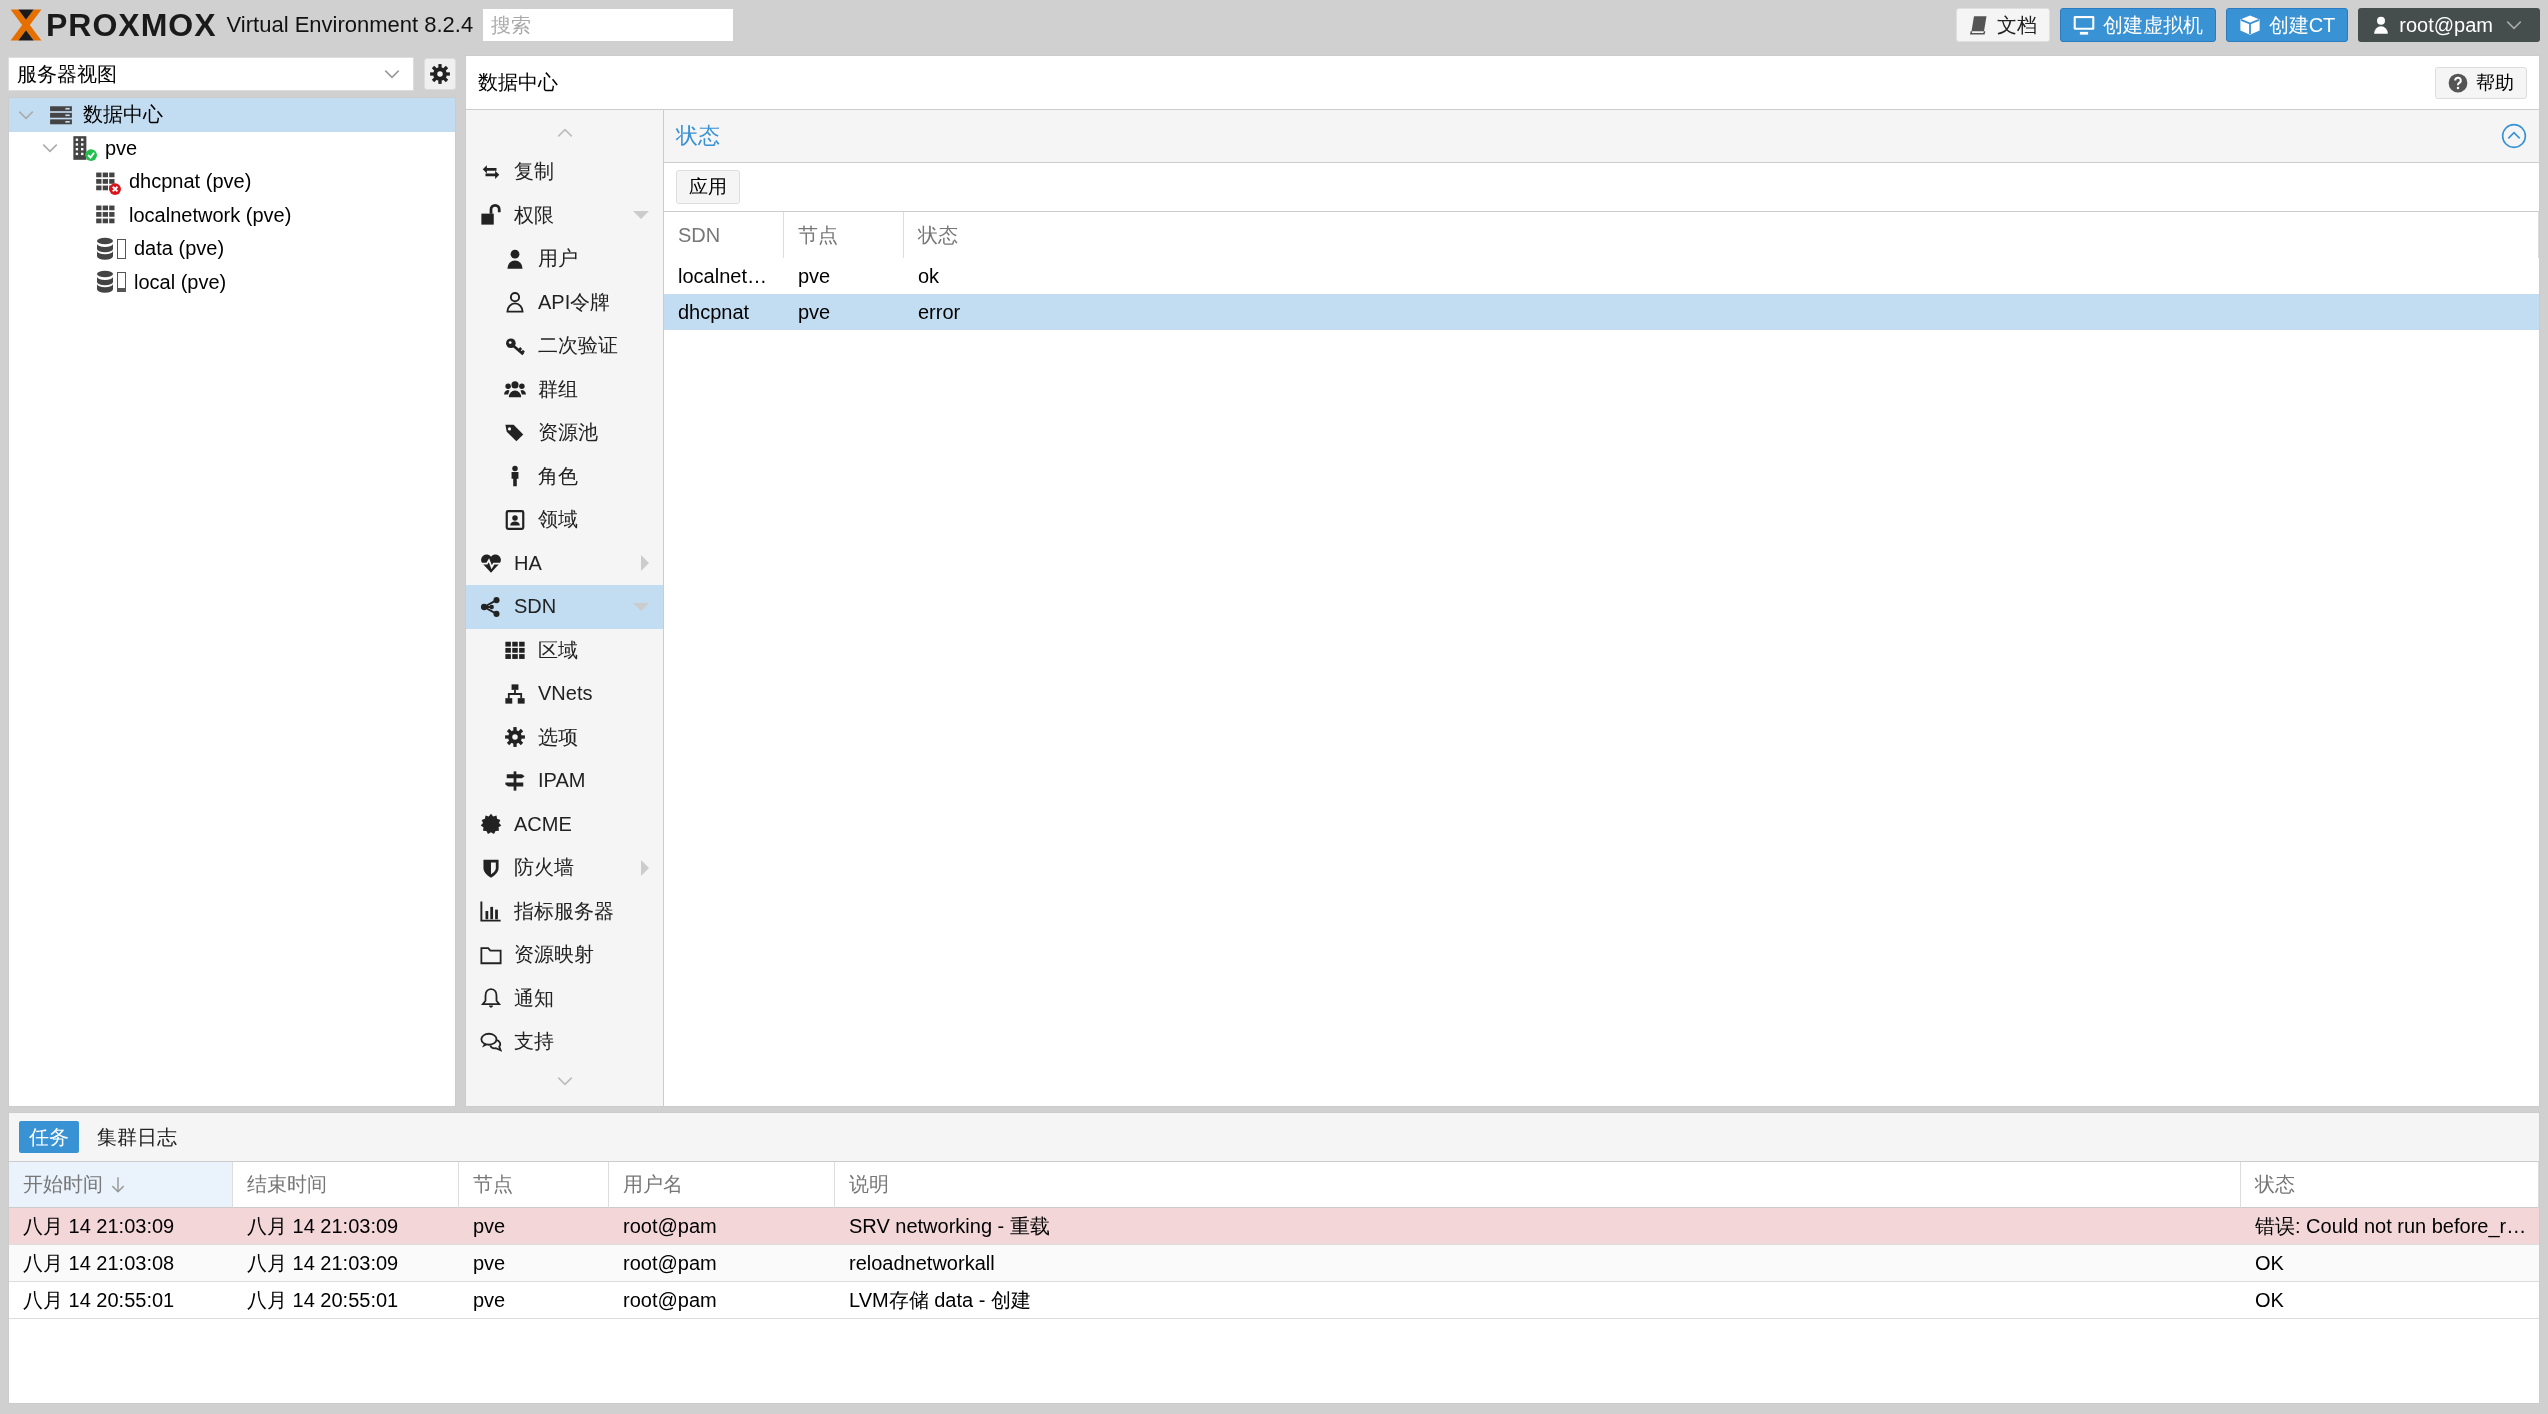 This screenshot has height=1414, width=2548. What do you see at coordinates (1538, 1263) in the screenshot?
I see `table-cell: reloadnetworkall` at bounding box center [1538, 1263].